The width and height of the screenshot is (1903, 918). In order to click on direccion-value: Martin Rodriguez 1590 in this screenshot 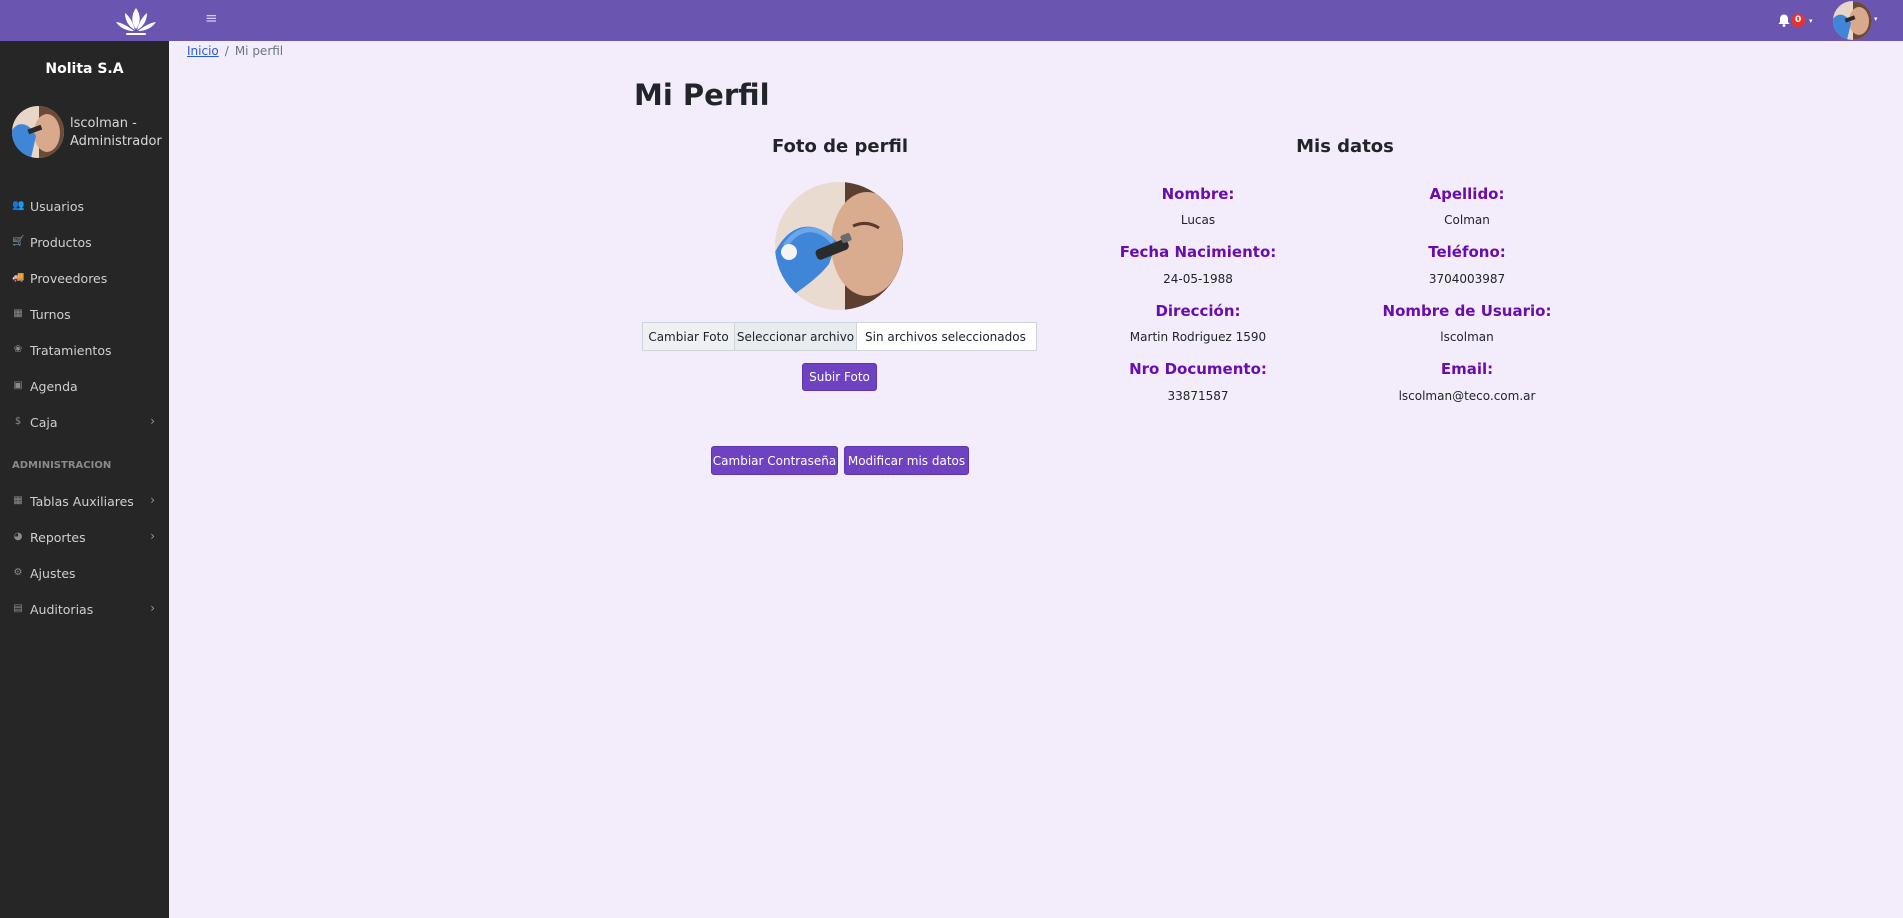, I will do `click(1198, 337)`.